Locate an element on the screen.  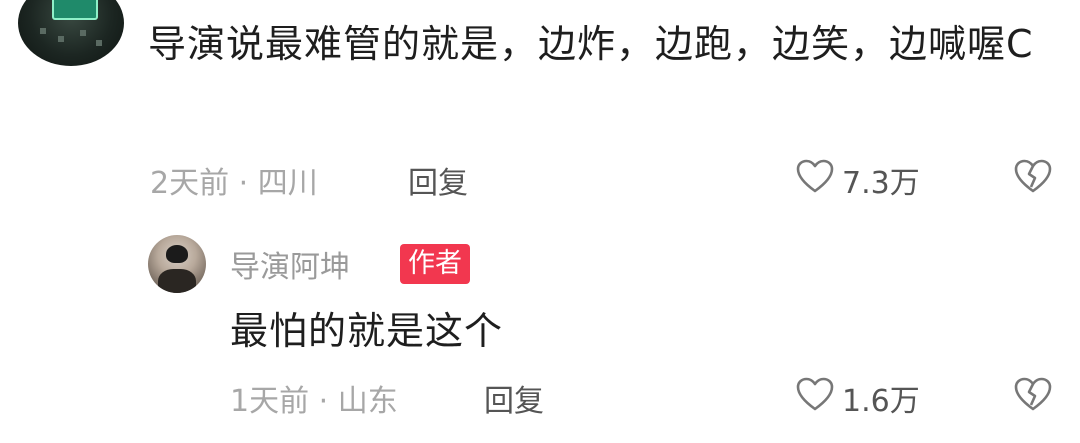
reply-button: 回复 is located at coordinates (438, 180).